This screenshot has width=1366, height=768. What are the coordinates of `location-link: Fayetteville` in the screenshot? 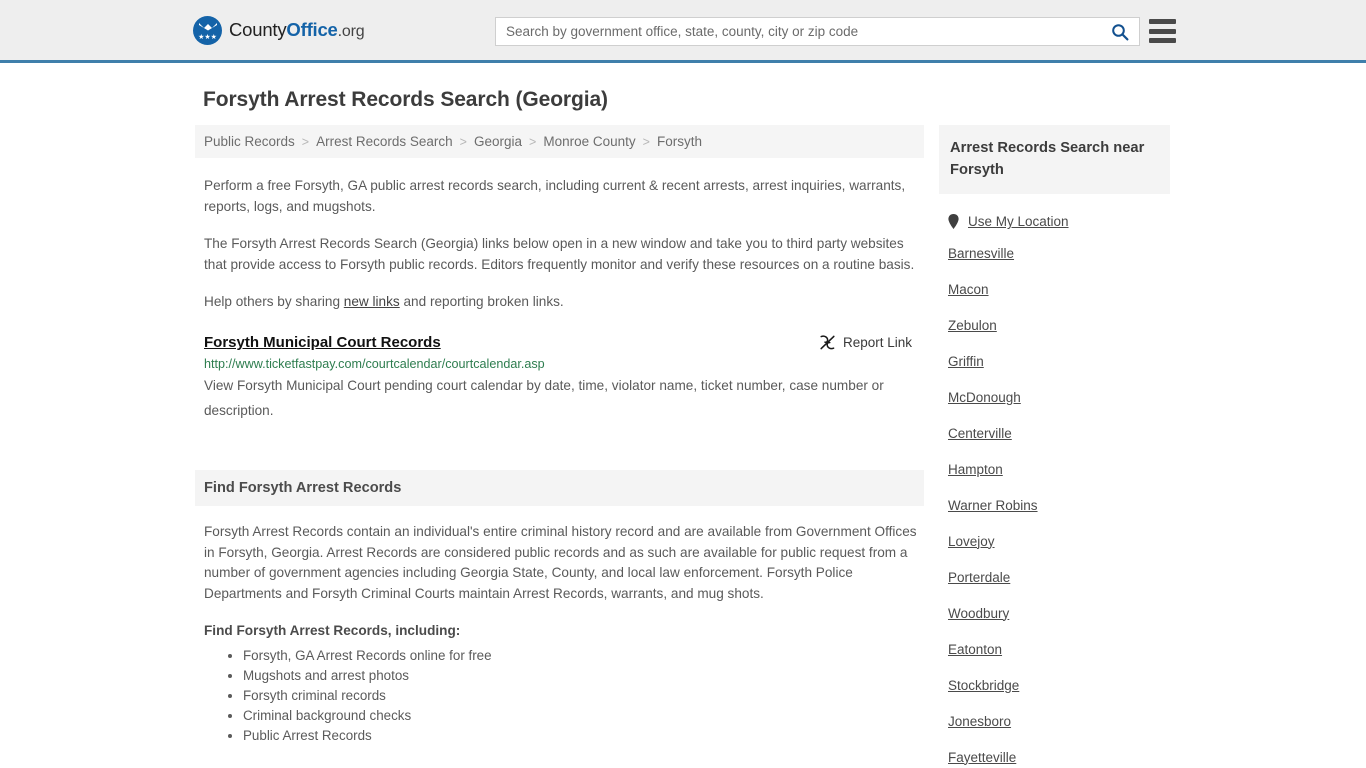 It's located at (982, 757).